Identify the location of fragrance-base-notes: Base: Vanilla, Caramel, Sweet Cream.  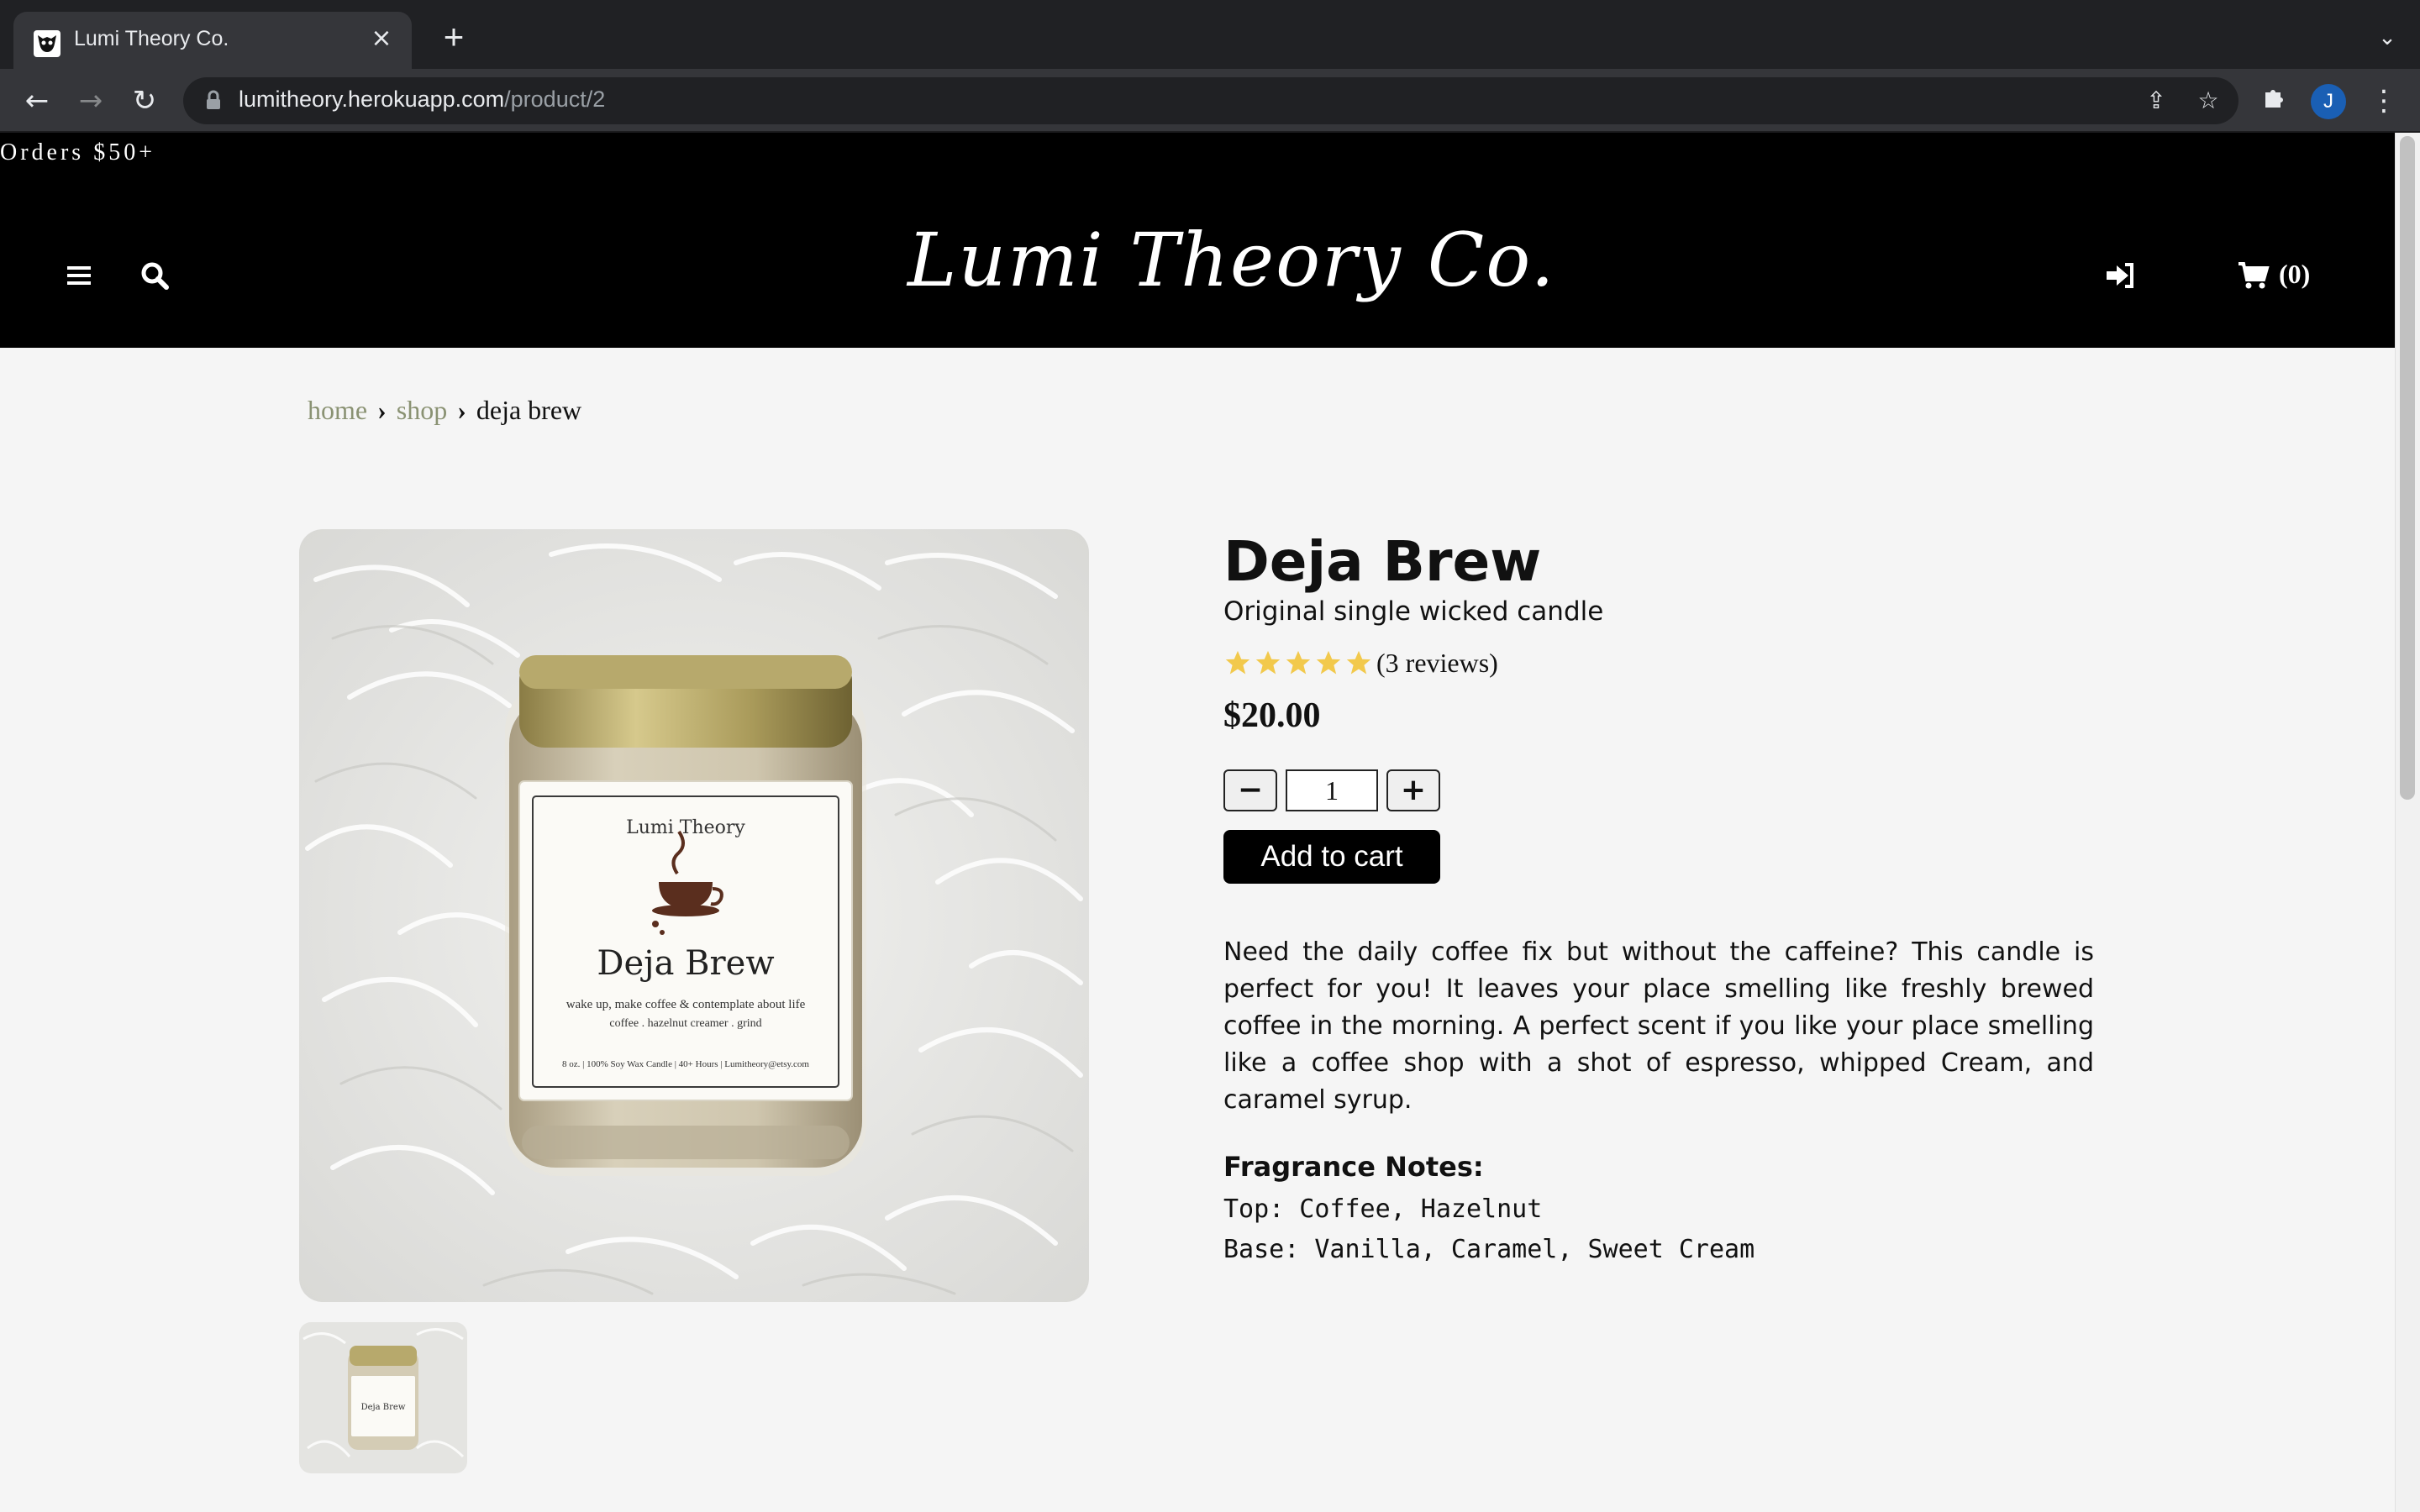
(1489, 1249).